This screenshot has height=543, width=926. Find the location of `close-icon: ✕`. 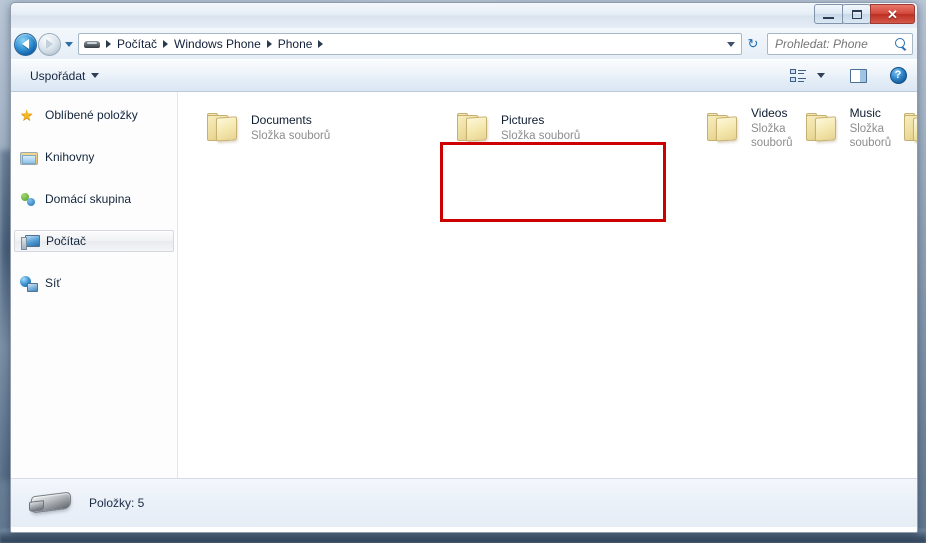

close-icon: ✕ is located at coordinates (892, 14).